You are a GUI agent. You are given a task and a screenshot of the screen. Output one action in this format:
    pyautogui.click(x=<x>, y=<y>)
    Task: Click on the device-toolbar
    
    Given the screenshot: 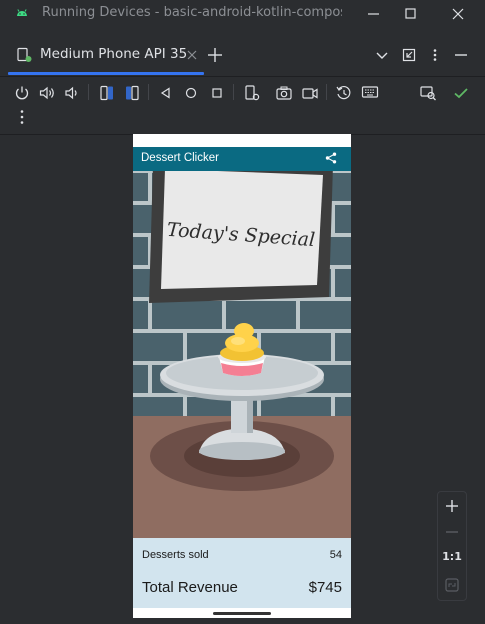 What is the action you would take?
    pyautogui.click(x=242, y=106)
    